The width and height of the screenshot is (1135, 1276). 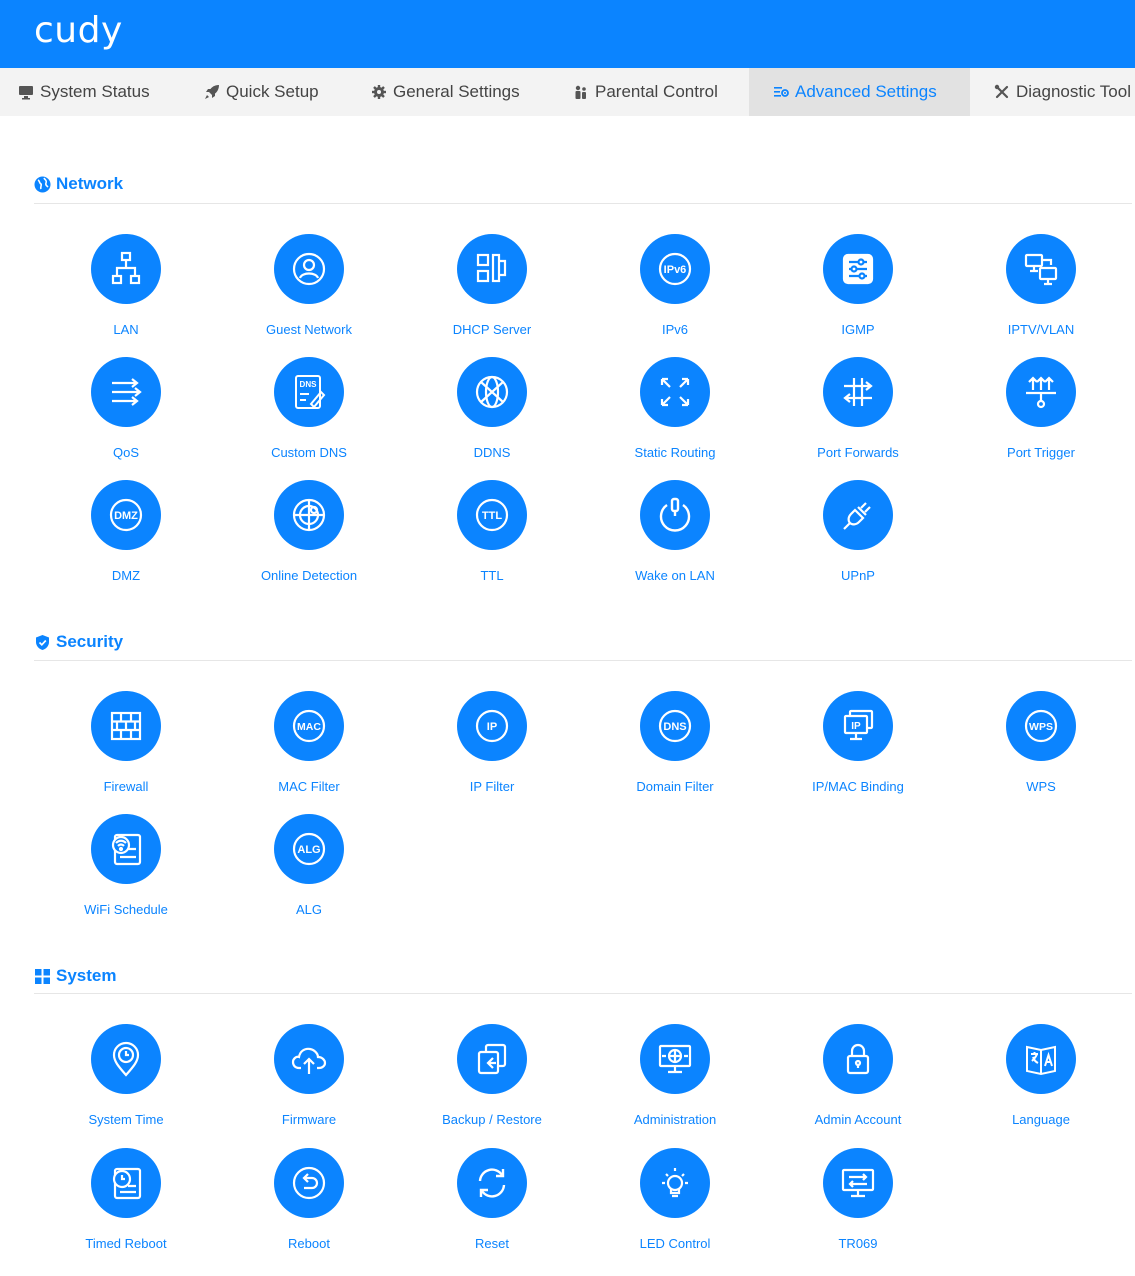 I want to click on backup-restore-label: Backup / Restore, so click(x=492, y=1119).